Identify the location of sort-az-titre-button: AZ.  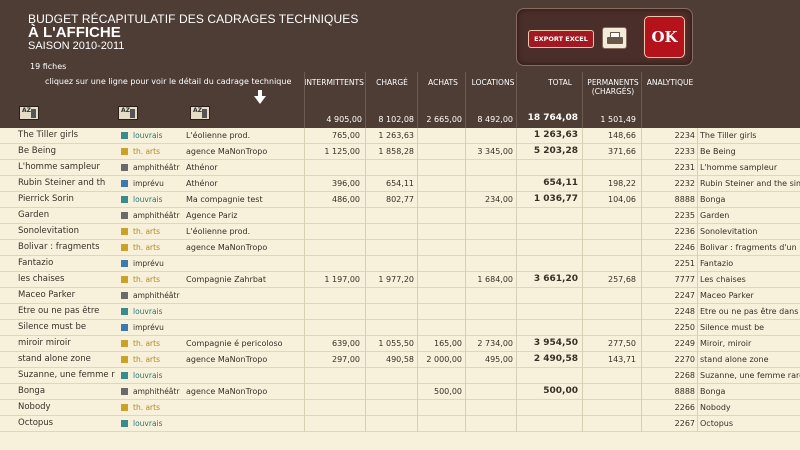
(29, 113).